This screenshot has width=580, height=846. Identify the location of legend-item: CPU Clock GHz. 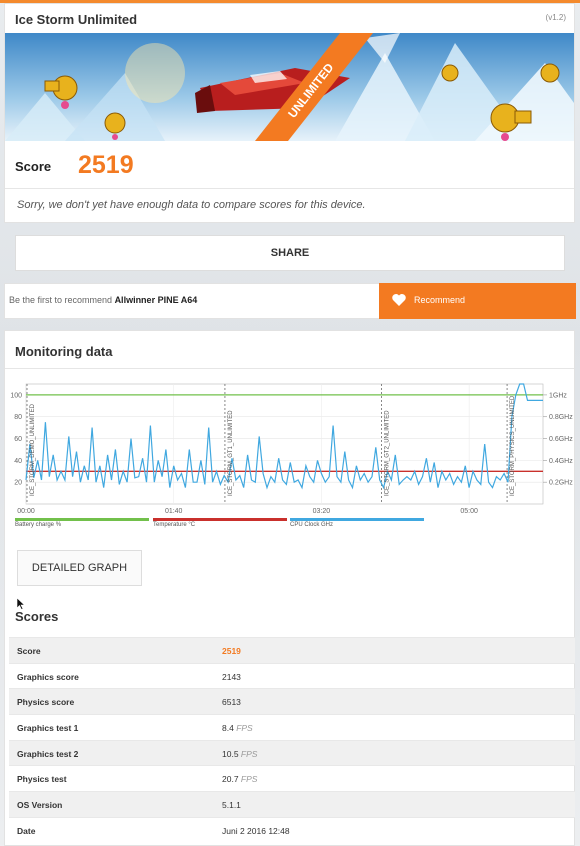
(357, 523).